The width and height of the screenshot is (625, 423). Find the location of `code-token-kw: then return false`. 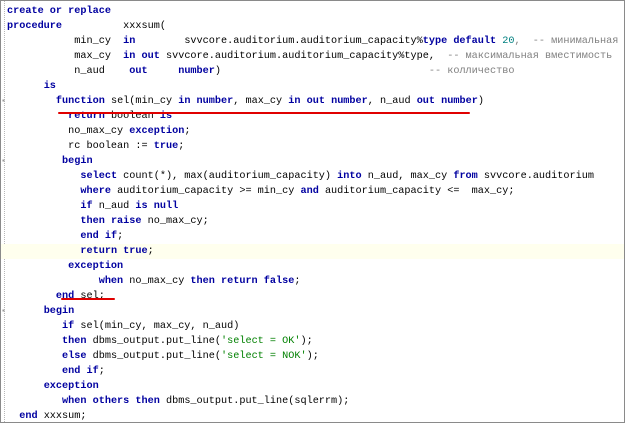

code-token-kw: then return false is located at coordinates (242, 281).